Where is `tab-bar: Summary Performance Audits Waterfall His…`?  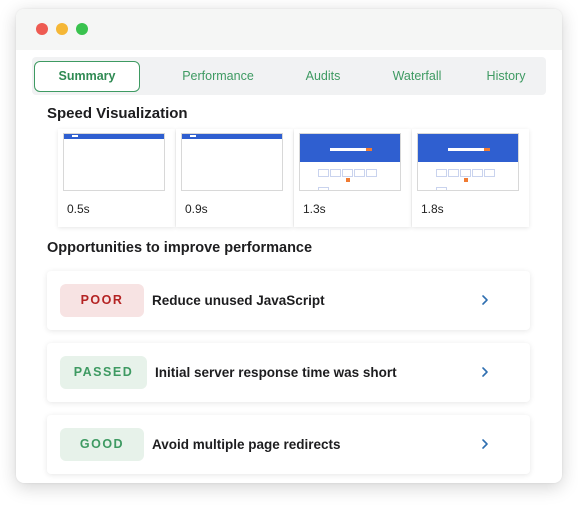
tab-bar: Summary Performance Audits Waterfall His… is located at coordinates (289, 76).